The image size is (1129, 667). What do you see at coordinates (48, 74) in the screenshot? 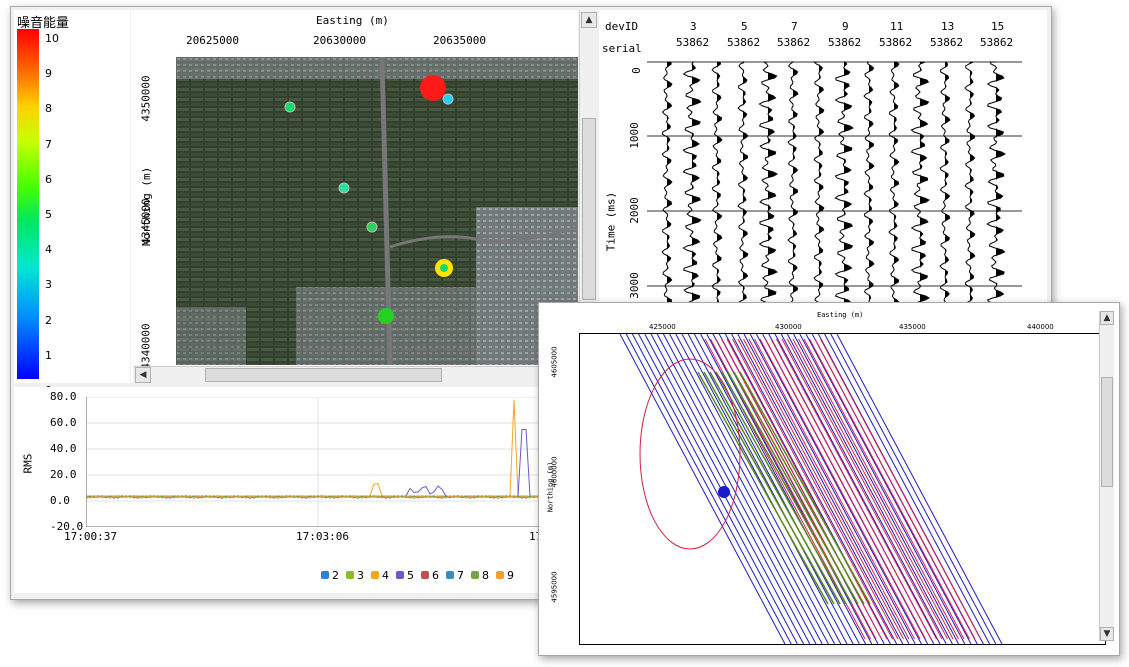
I see `colorbar-tick: 9` at bounding box center [48, 74].